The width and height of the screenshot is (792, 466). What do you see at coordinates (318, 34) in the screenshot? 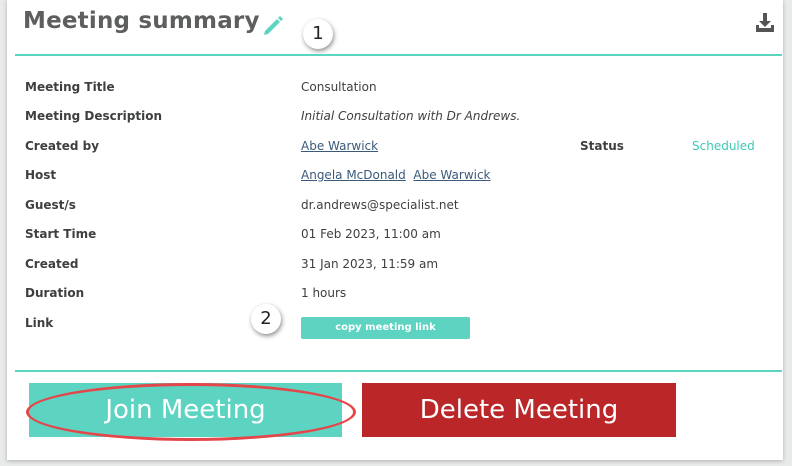
I see `callout-1: 1` at bounding box center [318, 34].